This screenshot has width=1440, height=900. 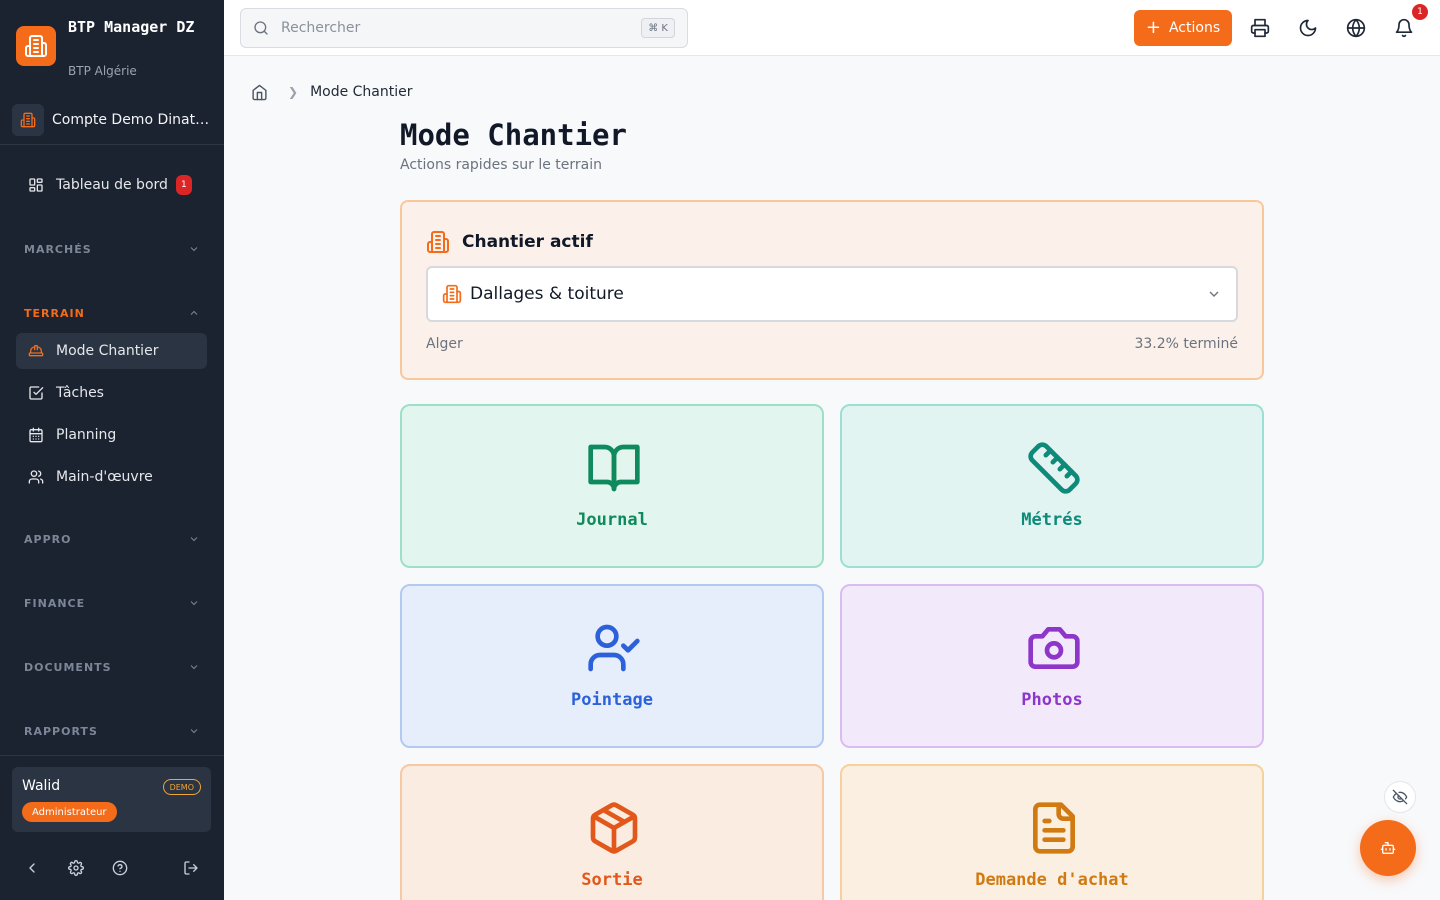 What do you see at coordinates (36, 46) in the screenshot?
I see `building-logo-icon` at bounding box center [36, 46].